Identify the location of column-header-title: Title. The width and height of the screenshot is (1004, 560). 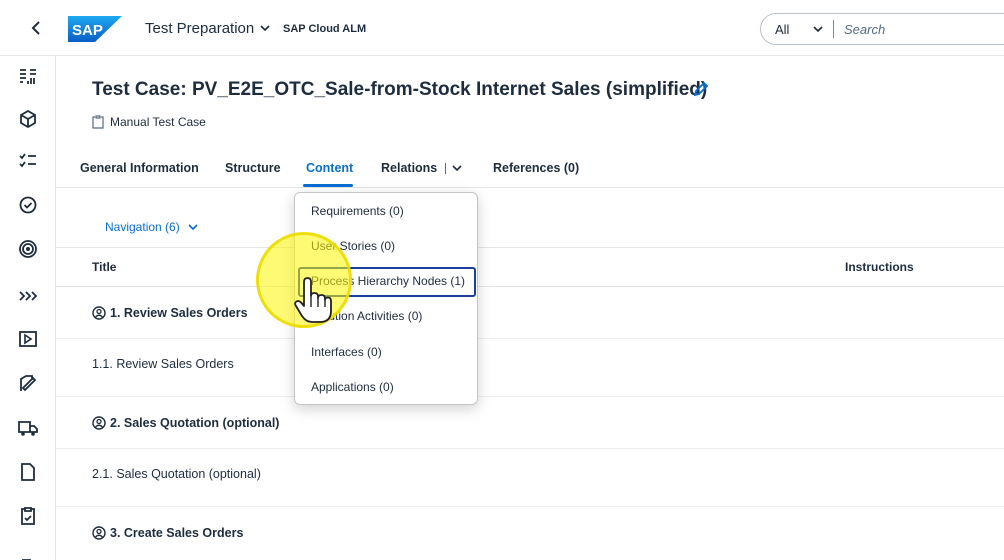
(104, 267).